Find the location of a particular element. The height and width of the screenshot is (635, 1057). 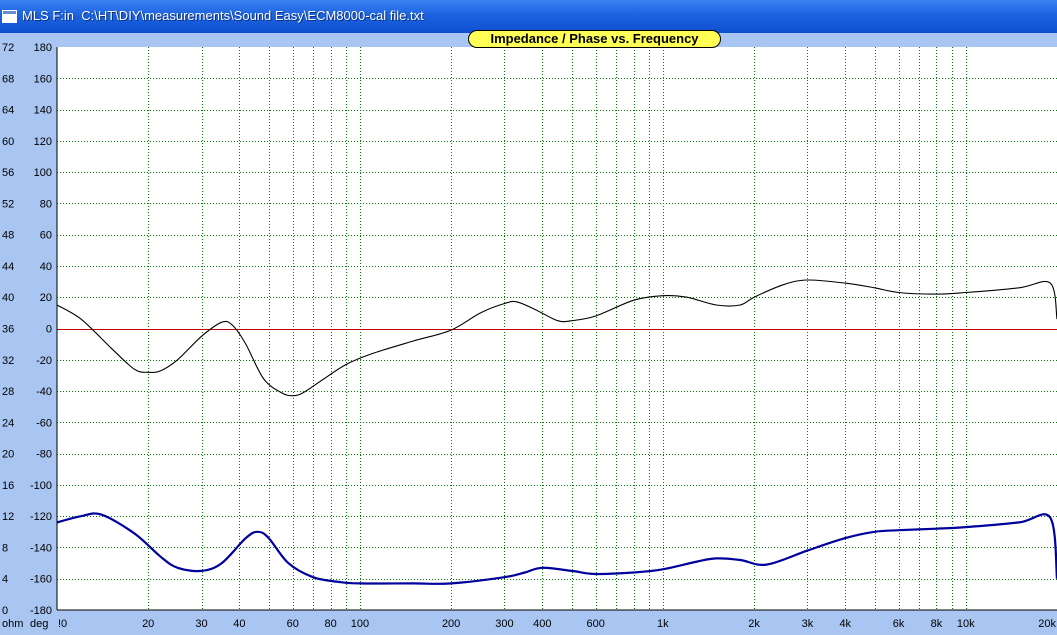

ohm-unit-label: ohm is located at coordinates (12, 624).